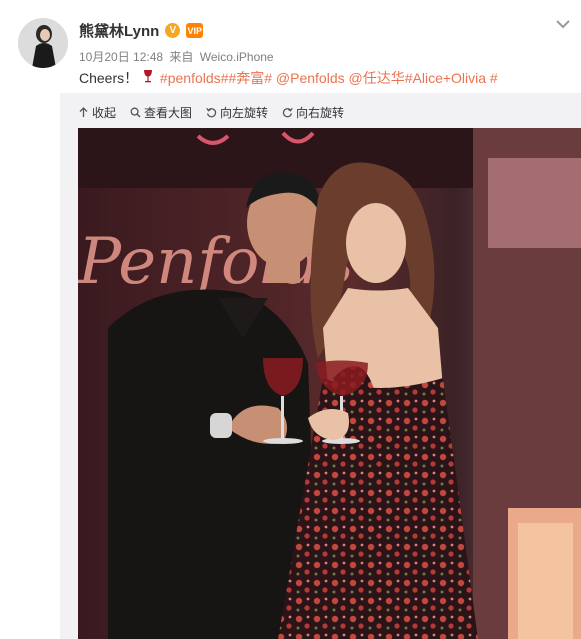 The height and width of the screenshot is (639, 581). Describe the element at coordinates (195, 30) in the screenshot. I see `member-badge-icon: VIP` at that location.